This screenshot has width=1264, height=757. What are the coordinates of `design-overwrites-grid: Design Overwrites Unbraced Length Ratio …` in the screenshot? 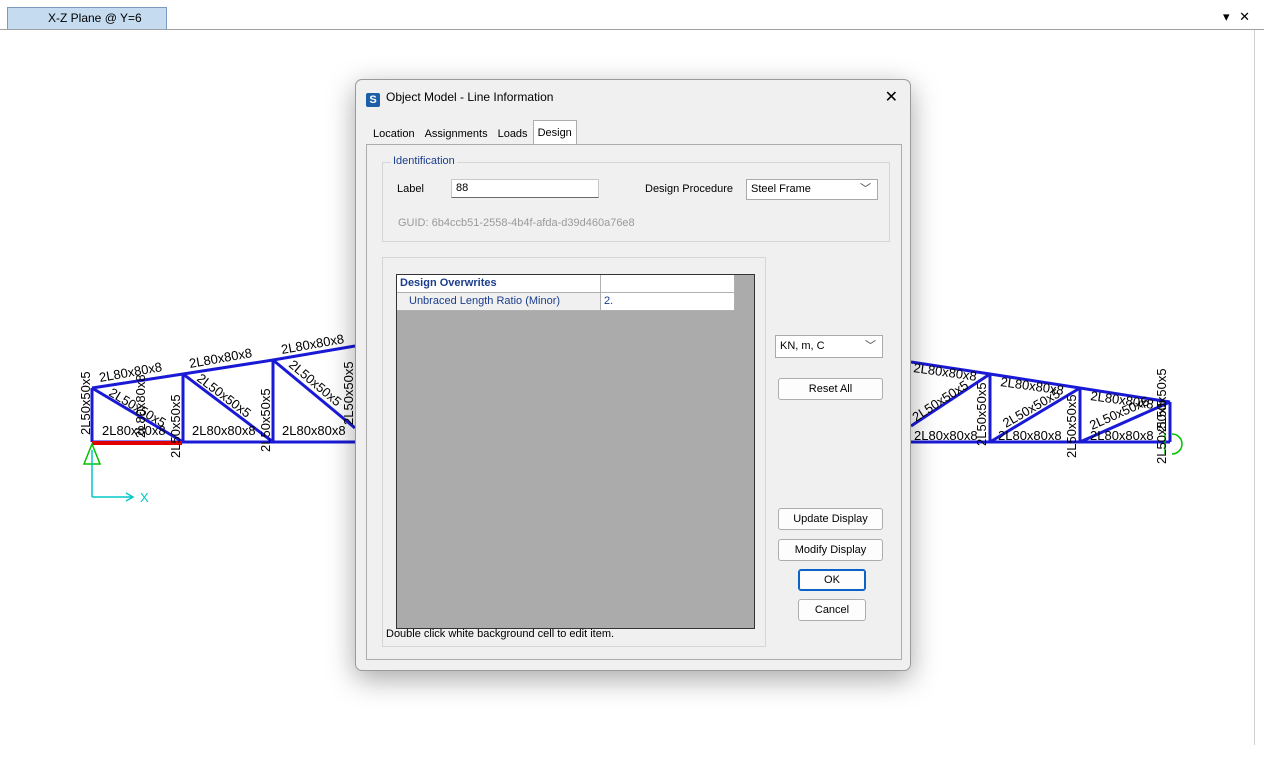 It's located at (575, 451).